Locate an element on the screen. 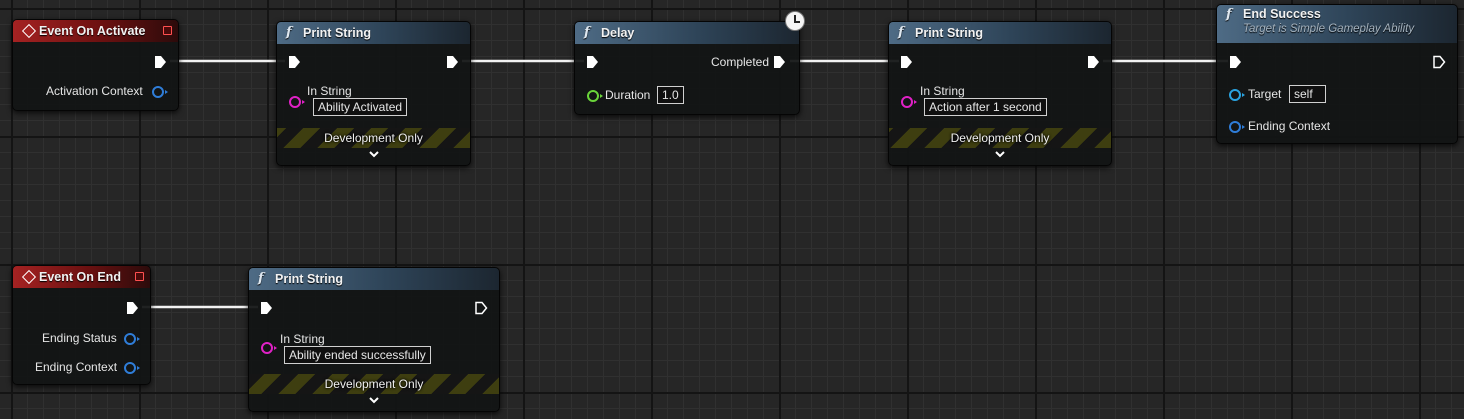 The width and height of the screenshot is (1464, 419). node-title: Event On End is located at coordinates (80, 277).